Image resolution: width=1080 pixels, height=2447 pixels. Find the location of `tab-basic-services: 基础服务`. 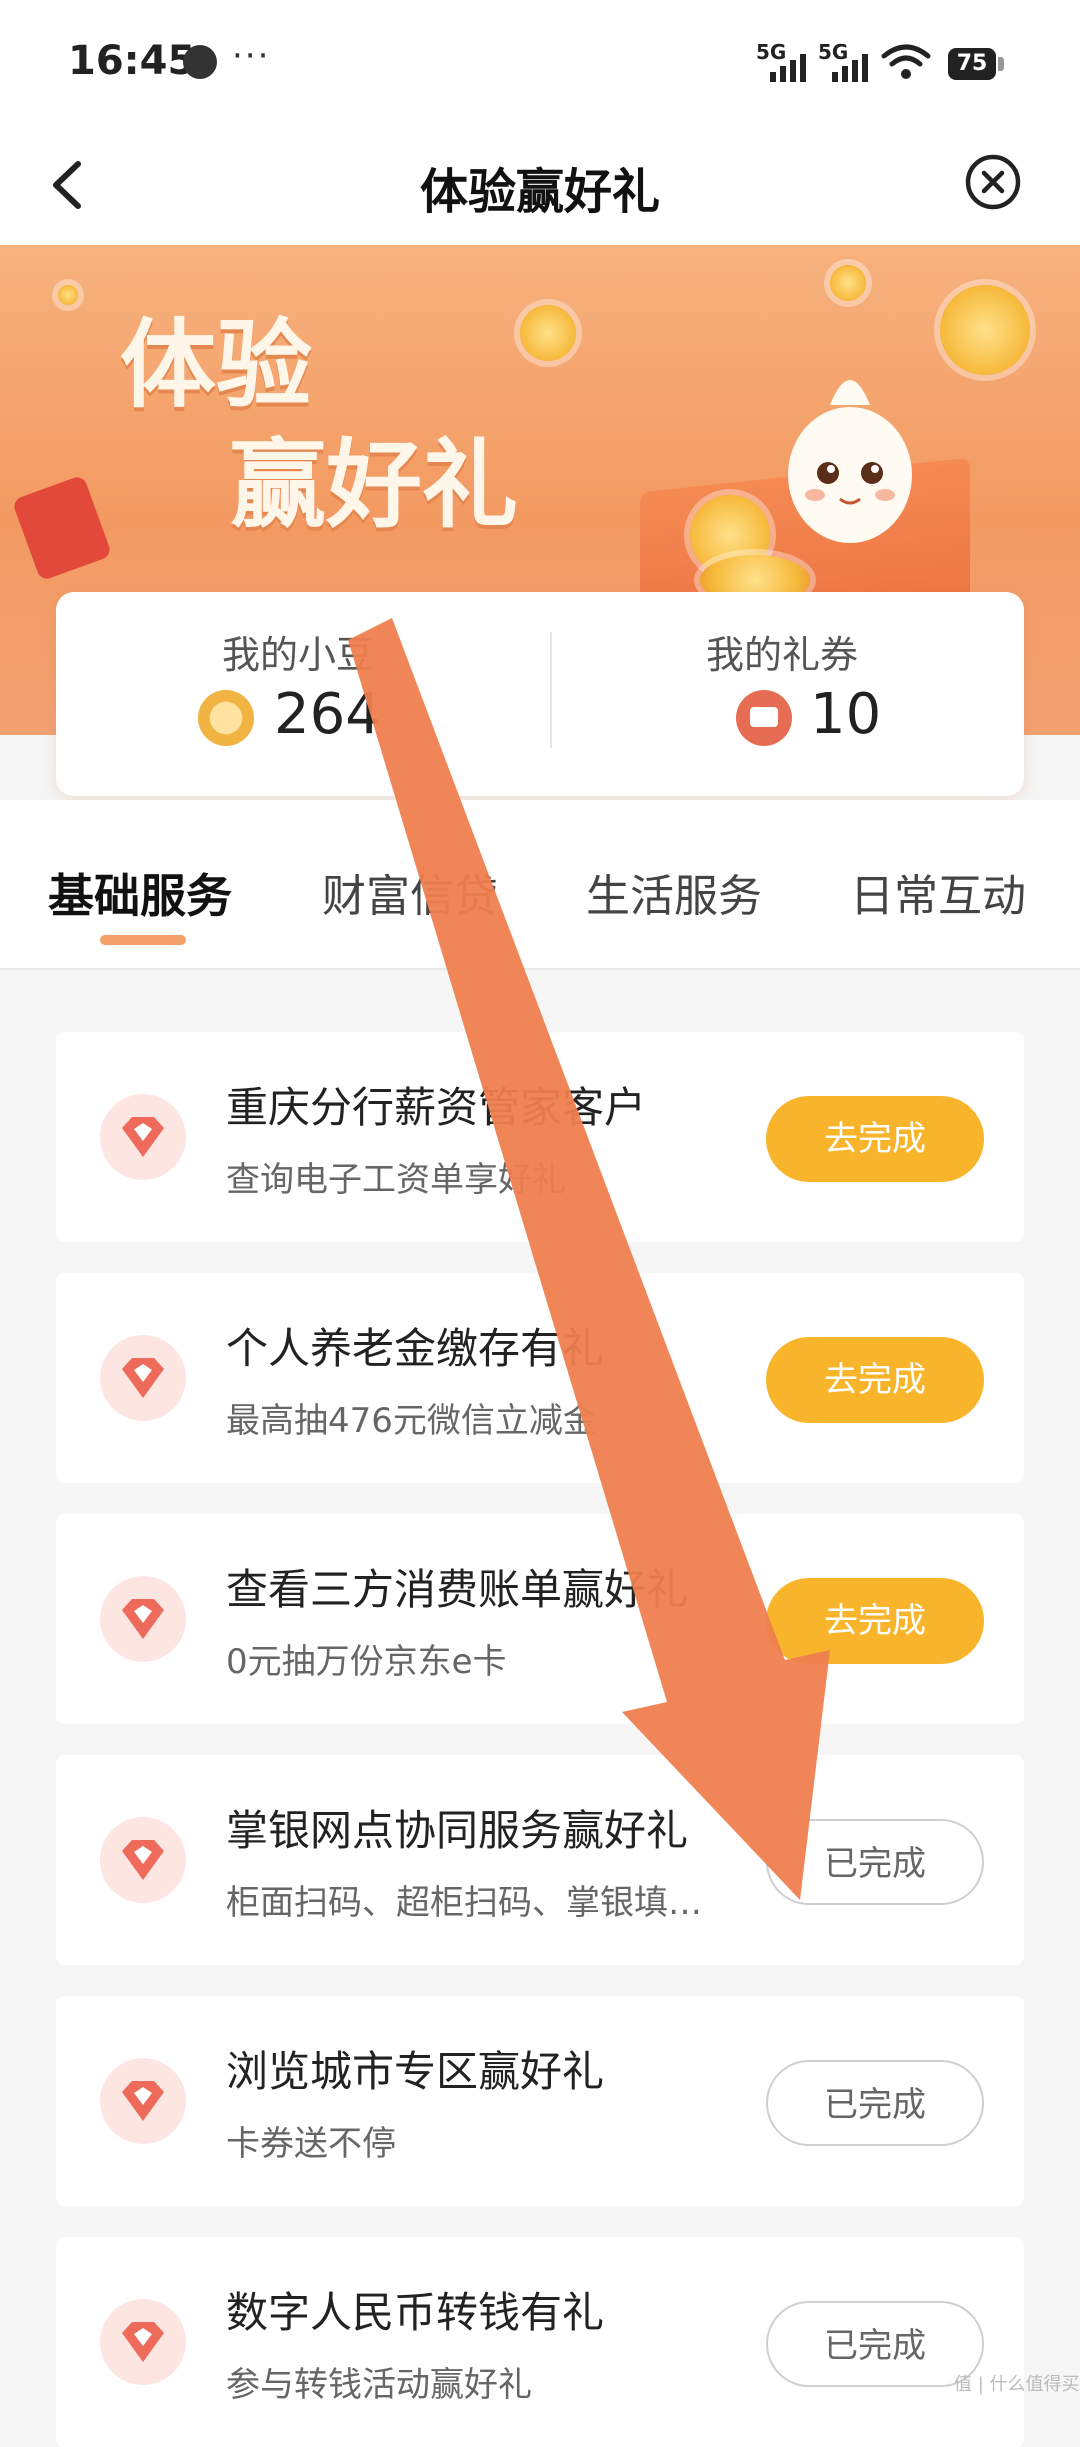

tab-basic-services: 基础服务 is located at coordinates (140, 893).